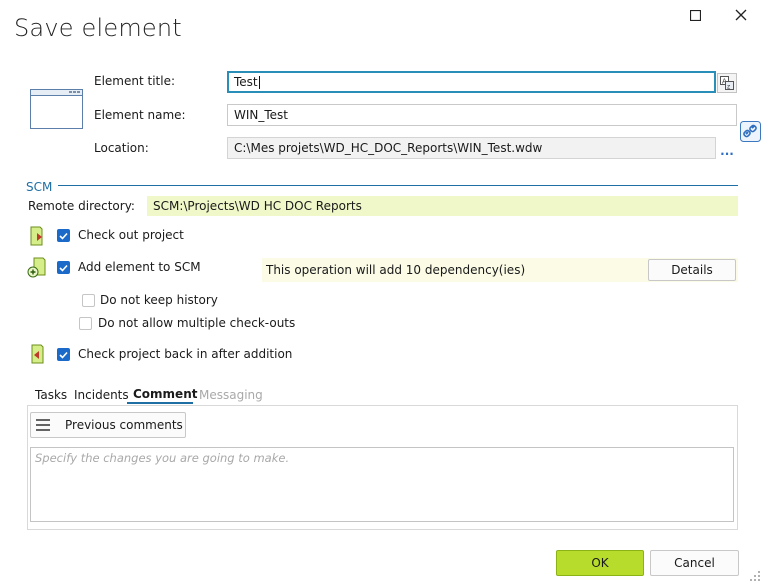  Describe the element at coordinates (140, 115) in the screenshot. I see `element-name-label: Element name:` at that location.